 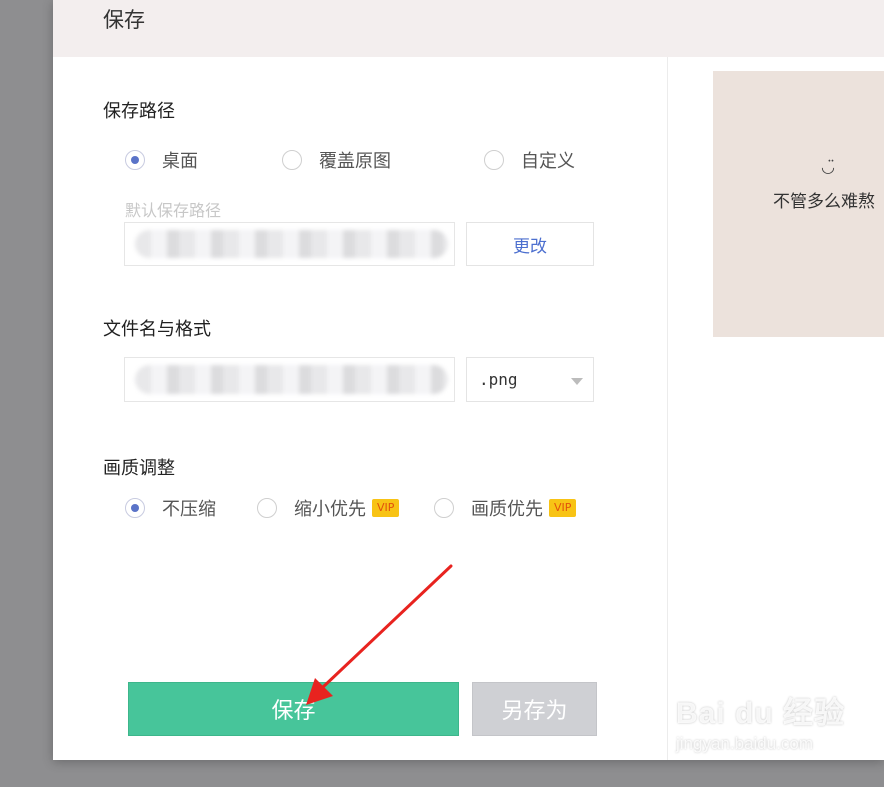 I want to click on blurred-file-name, so click(x=291, y=379).